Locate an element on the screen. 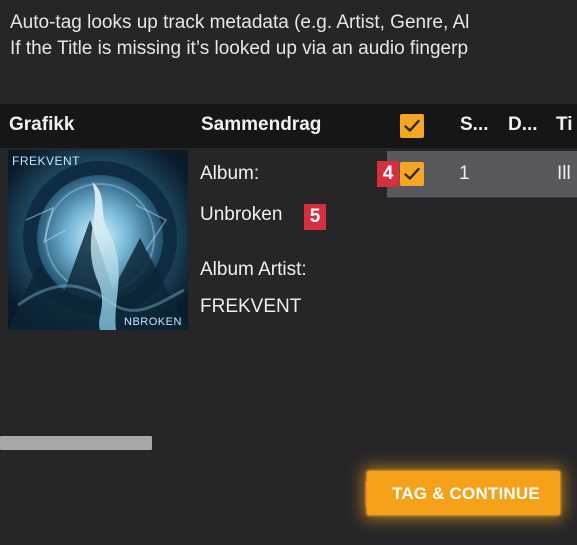 The height and width of the screenshot is (545, 577). track-select-checkbox is located at coordinates (412, 174).